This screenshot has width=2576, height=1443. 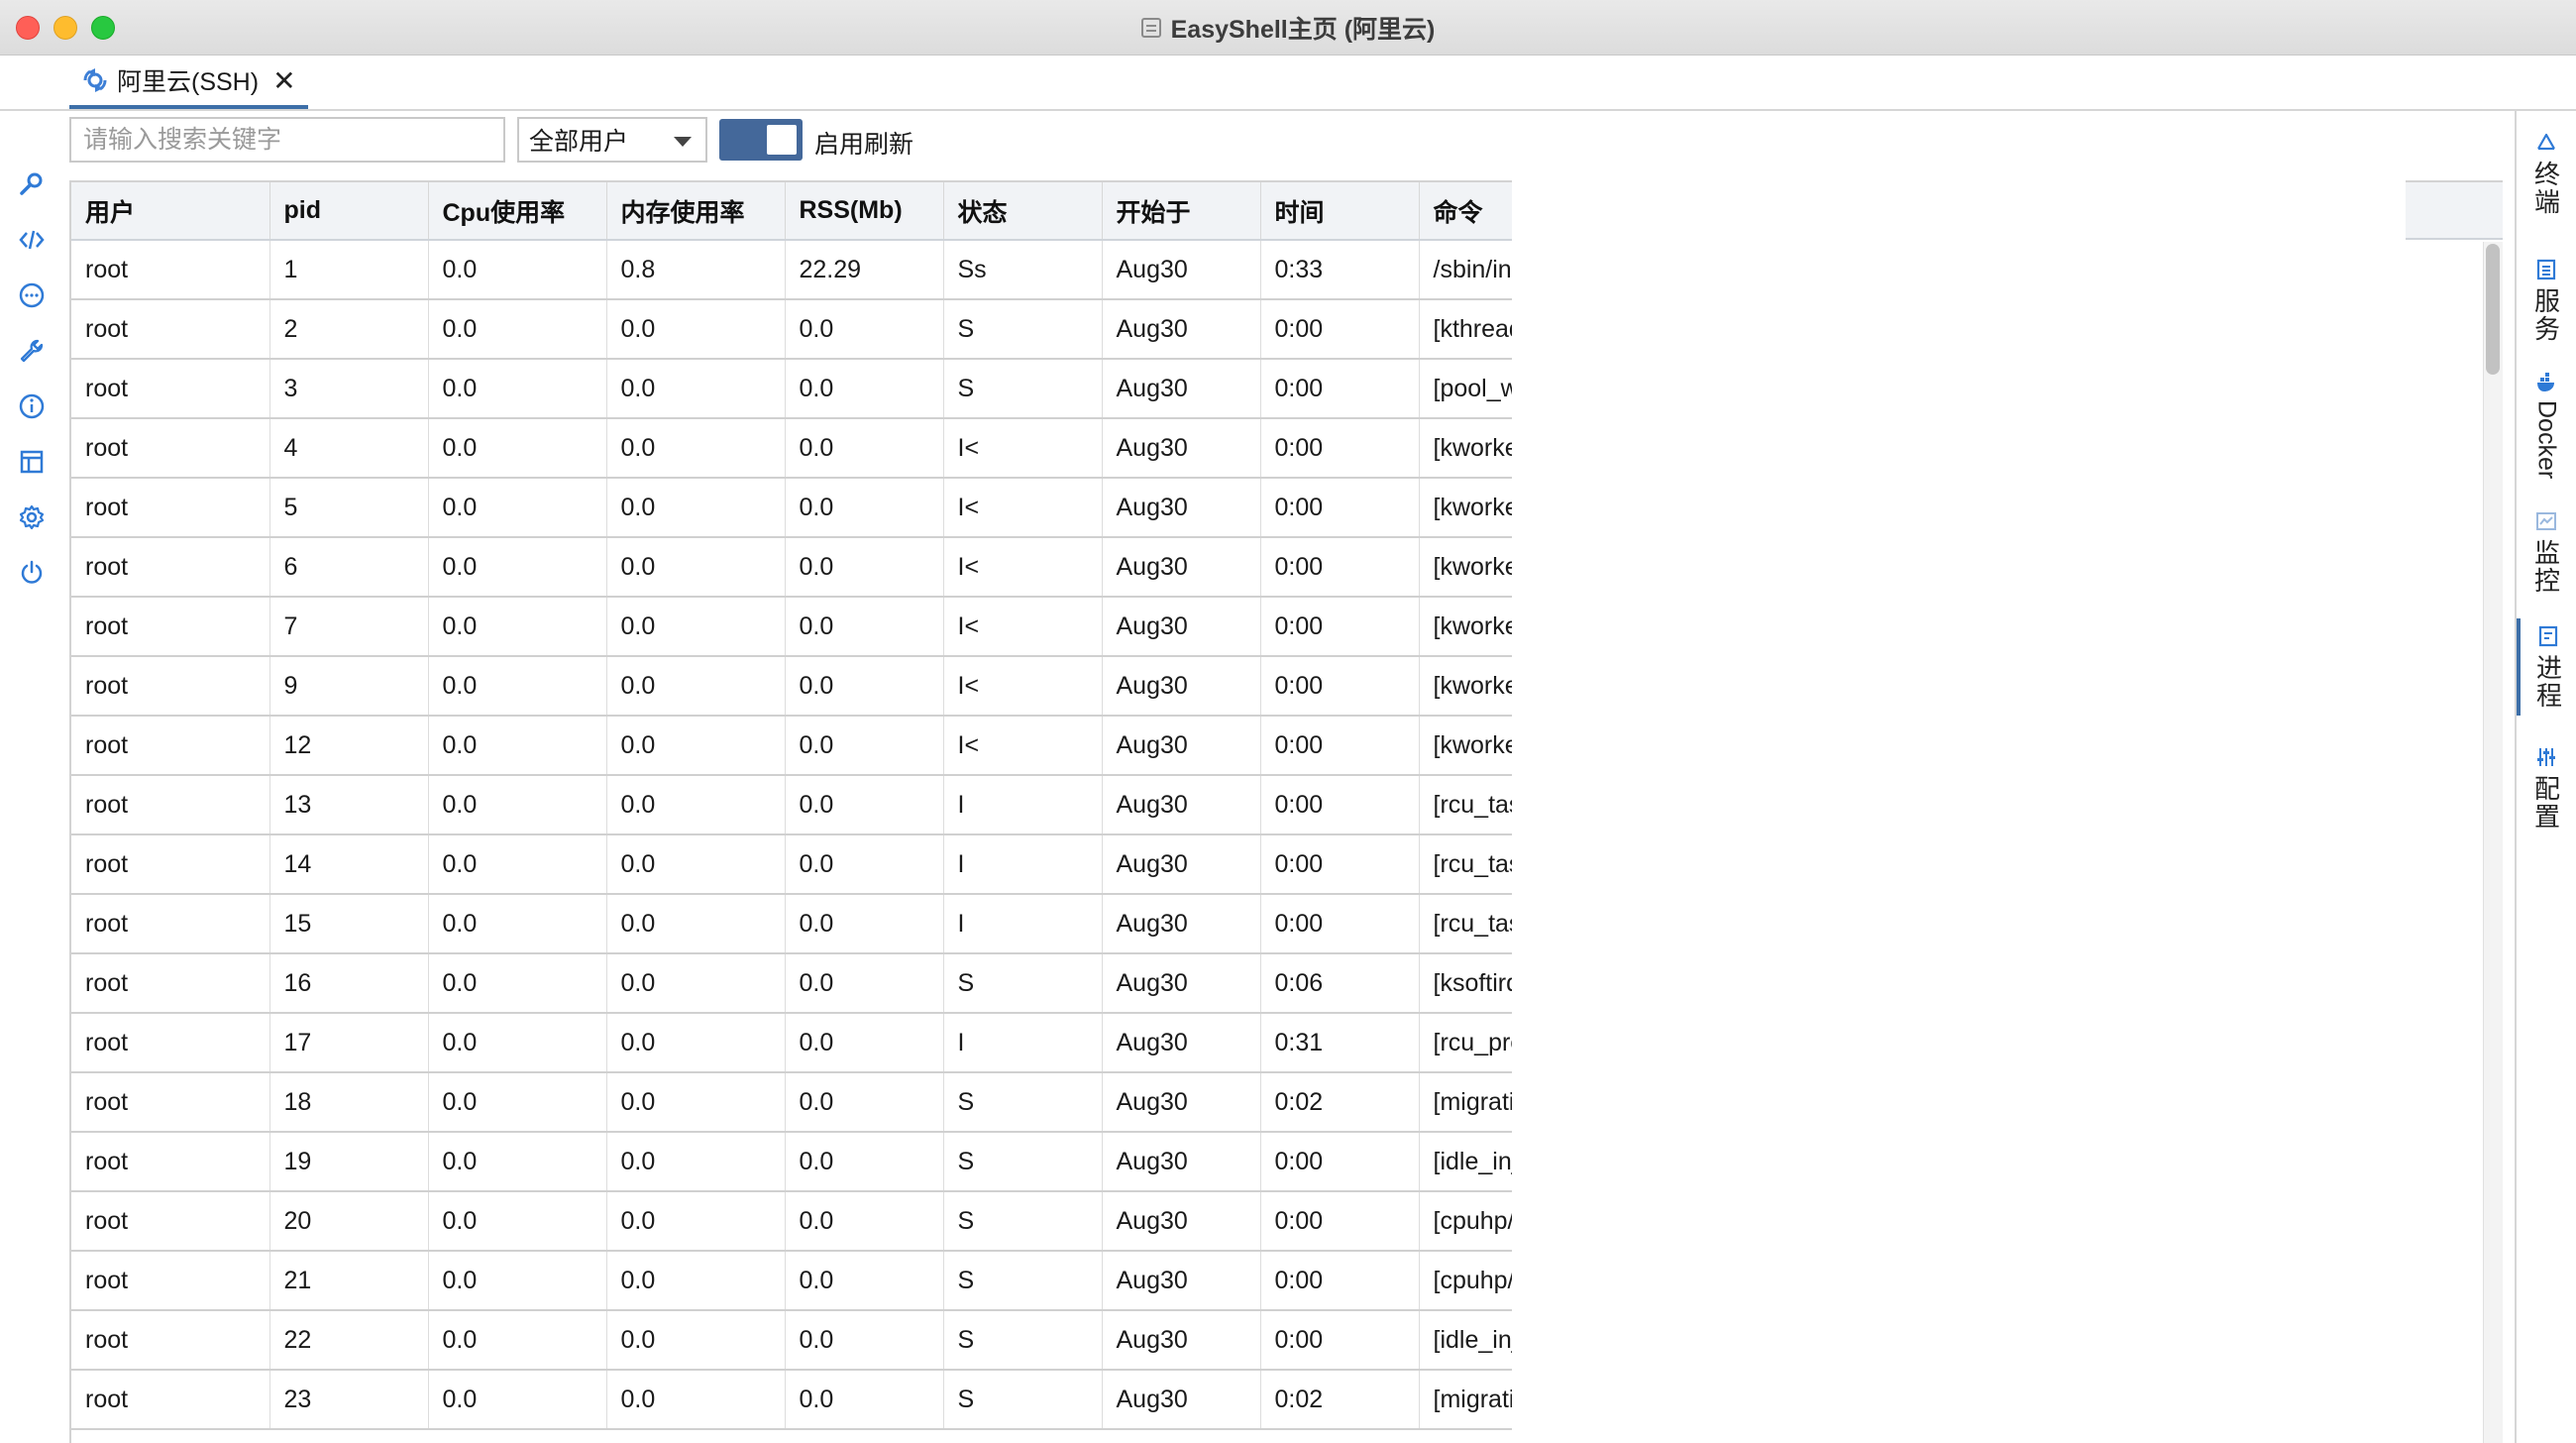 I want to click on column-header-cpu: Cpu使用率, so click(x=517, y=211).